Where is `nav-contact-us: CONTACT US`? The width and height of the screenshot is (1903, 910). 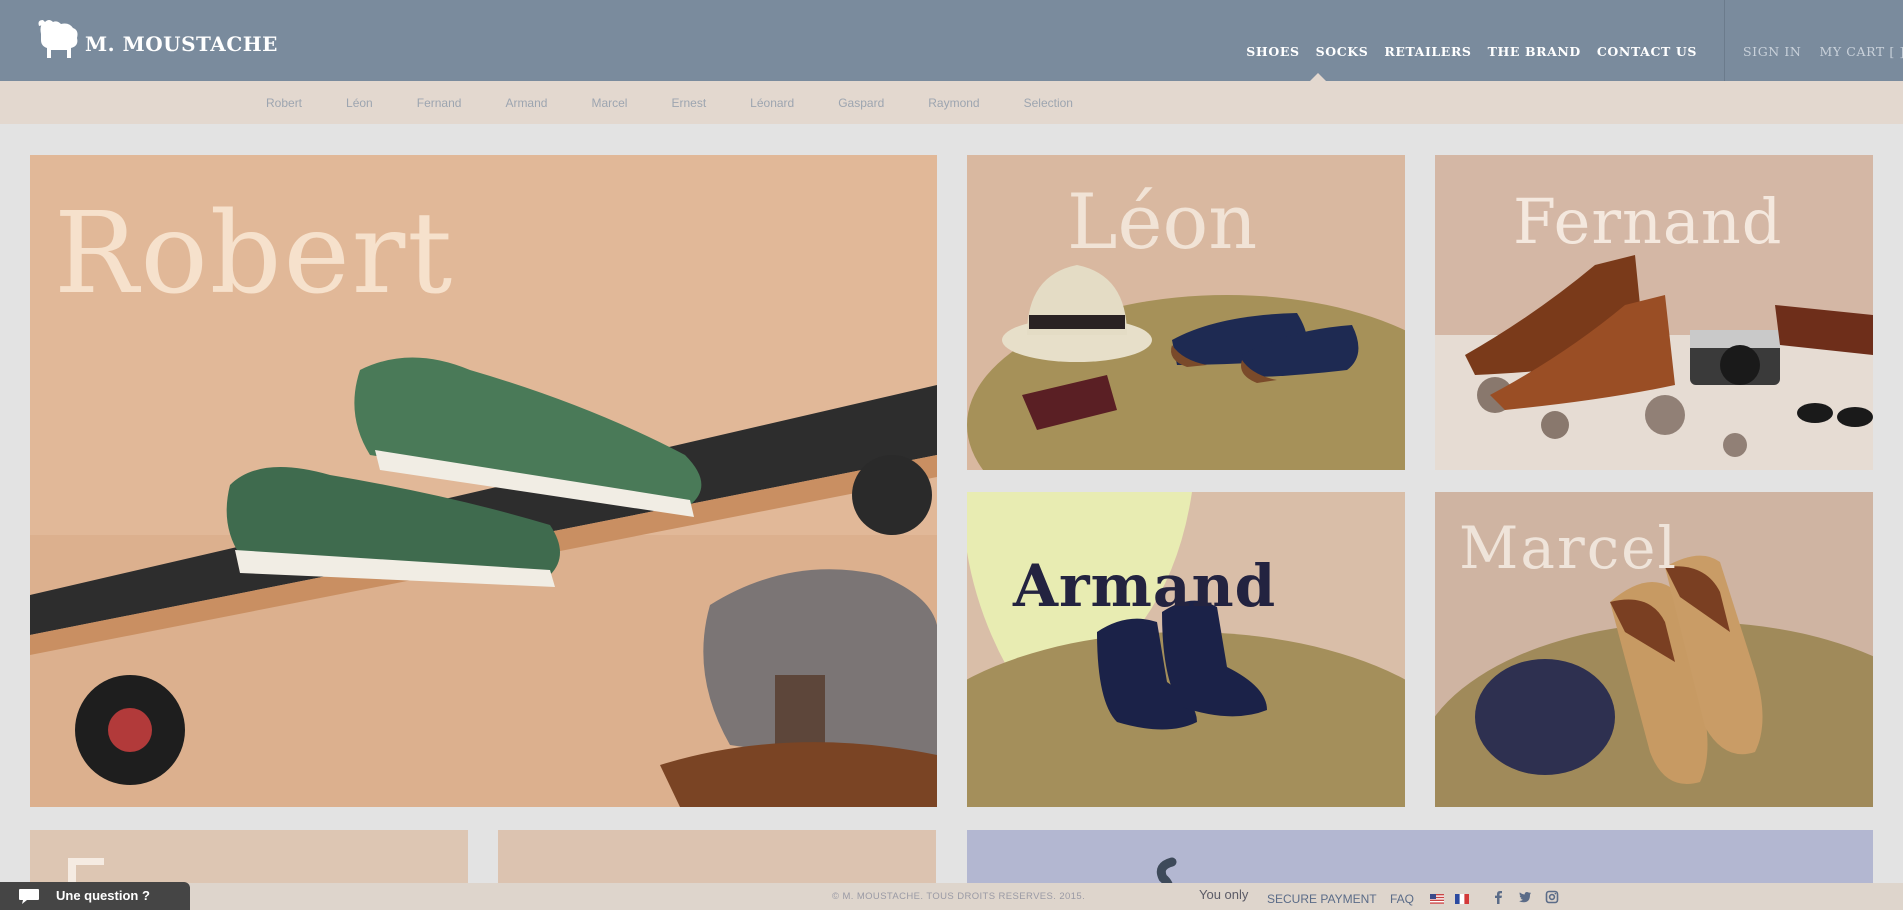 nav-contact-us: CONTACT US is located at coordinates (1647, 51).